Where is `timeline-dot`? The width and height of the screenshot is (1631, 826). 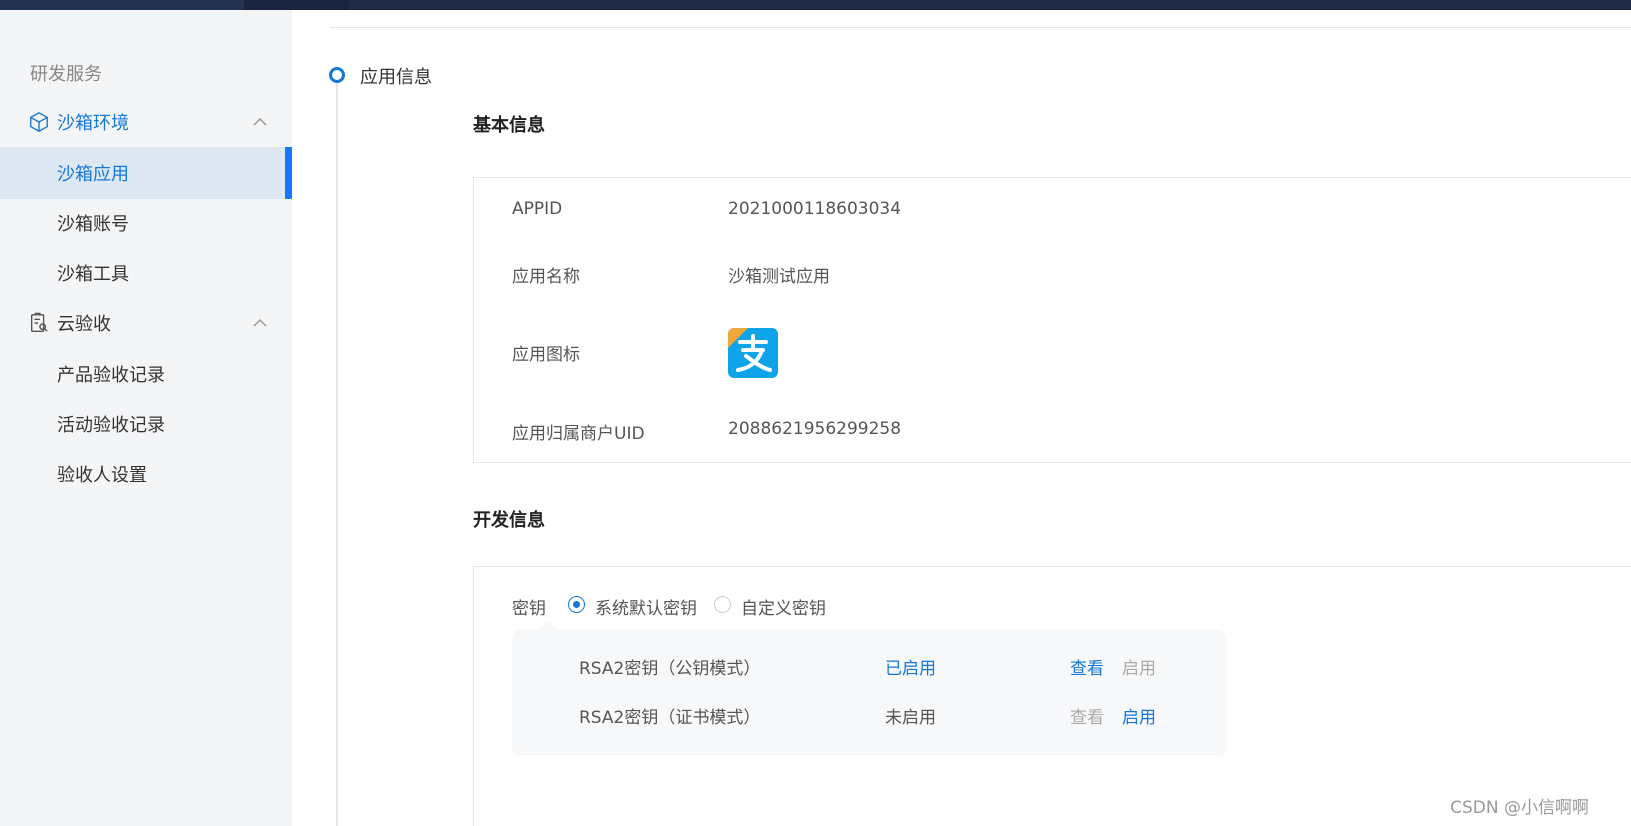
timeline-dot is located at coordinates (337, 75).